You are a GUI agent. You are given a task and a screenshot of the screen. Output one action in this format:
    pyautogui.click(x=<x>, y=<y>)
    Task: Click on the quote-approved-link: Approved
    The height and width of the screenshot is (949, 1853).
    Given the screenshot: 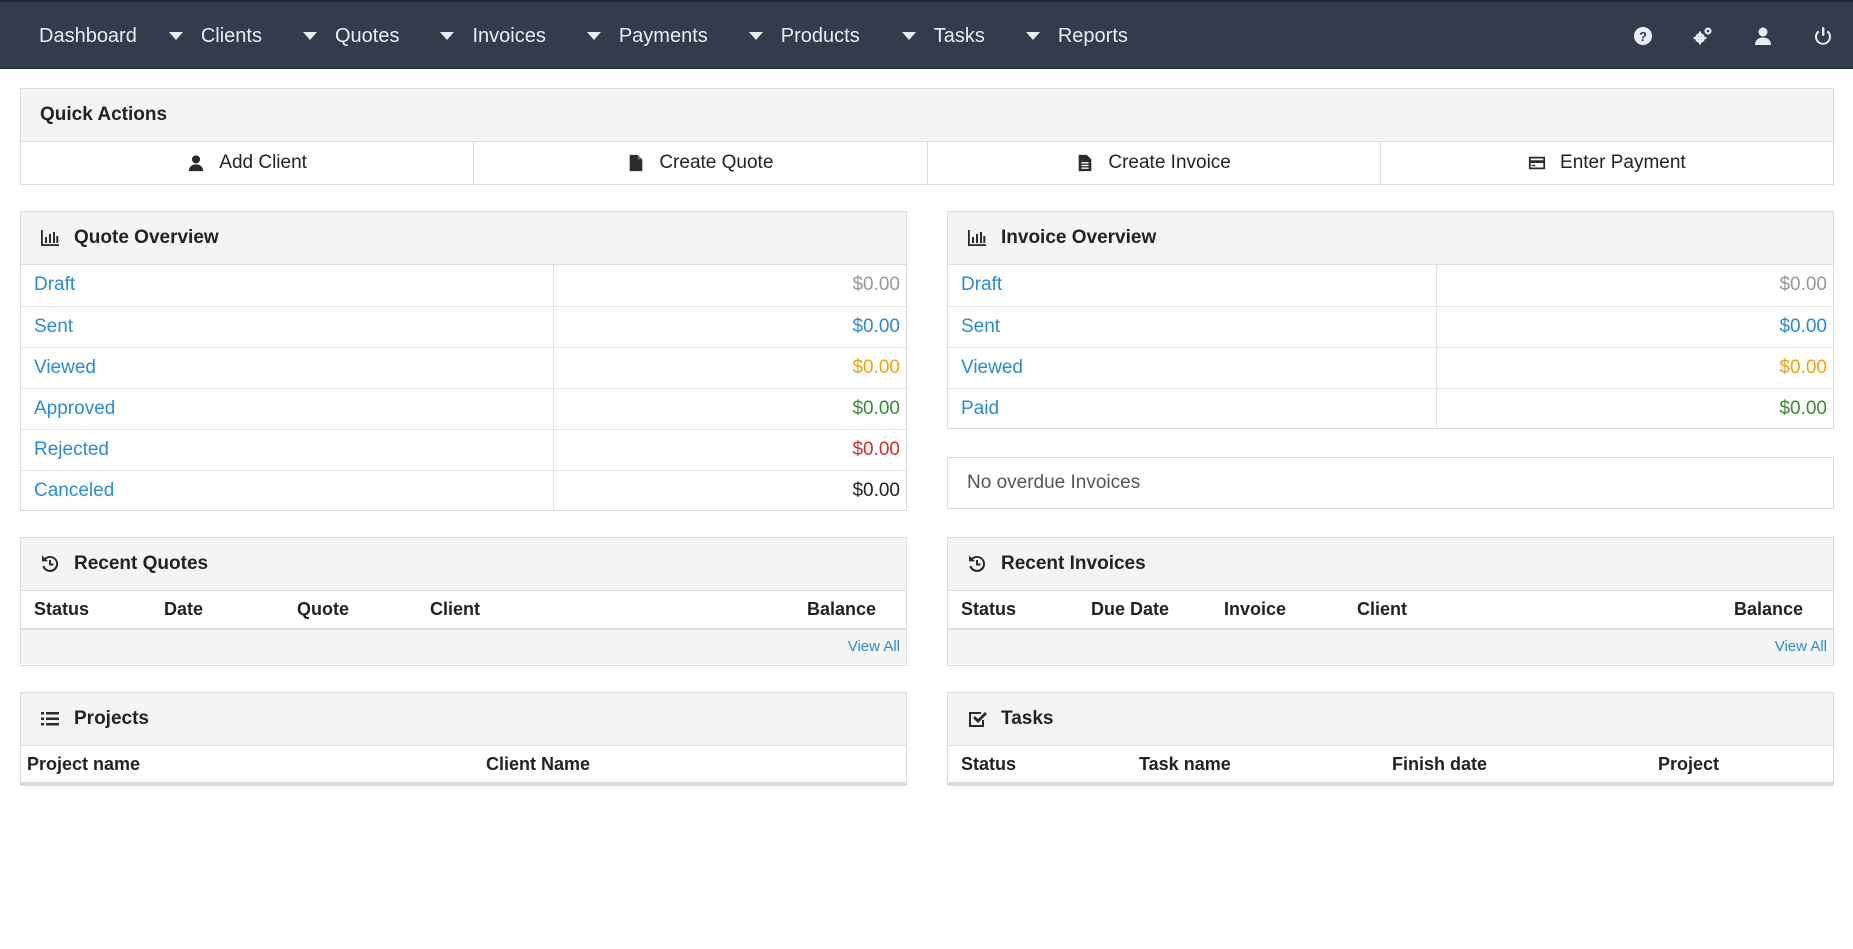 What is the action you would take?
    pyautogui.click(x=287, y=408)
    